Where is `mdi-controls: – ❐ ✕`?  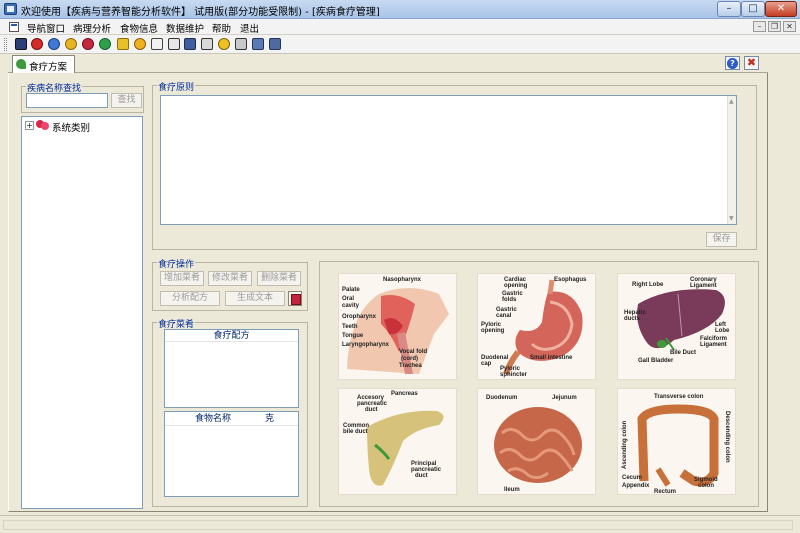
mdi-controls: – ❐ ✕ is located at coordinates (773, 26).